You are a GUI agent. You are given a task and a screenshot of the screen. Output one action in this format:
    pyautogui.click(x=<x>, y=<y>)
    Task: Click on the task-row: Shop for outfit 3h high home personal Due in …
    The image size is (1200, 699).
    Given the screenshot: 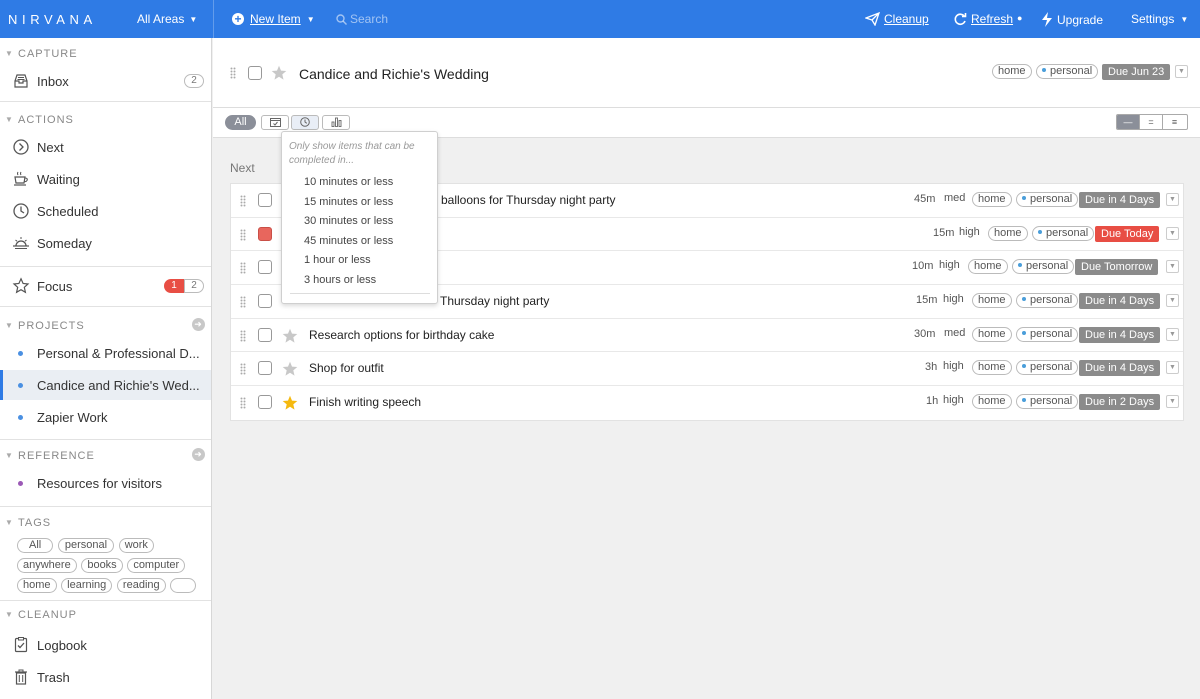 What is the action you would take?
    pyautogui.click(x=707, y=369)
    